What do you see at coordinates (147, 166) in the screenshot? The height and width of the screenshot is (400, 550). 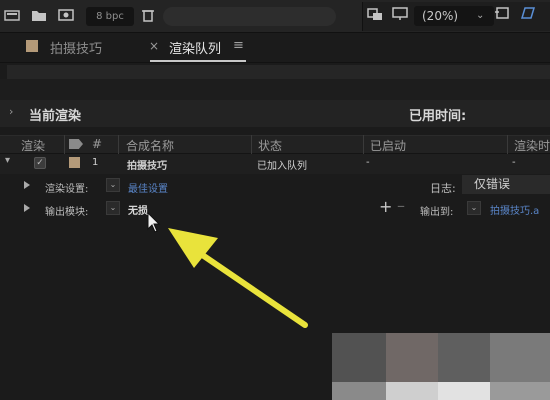 I see `queue-item-comp-name: 拍摄技巧` at bounding box center [147, 166].